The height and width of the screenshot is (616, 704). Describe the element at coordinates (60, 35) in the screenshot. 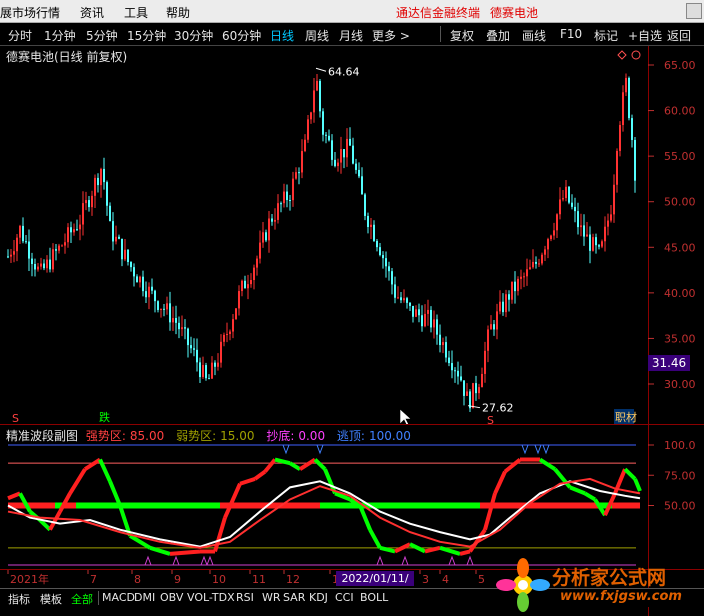

I see `period-1min: 1分钟` at that location.